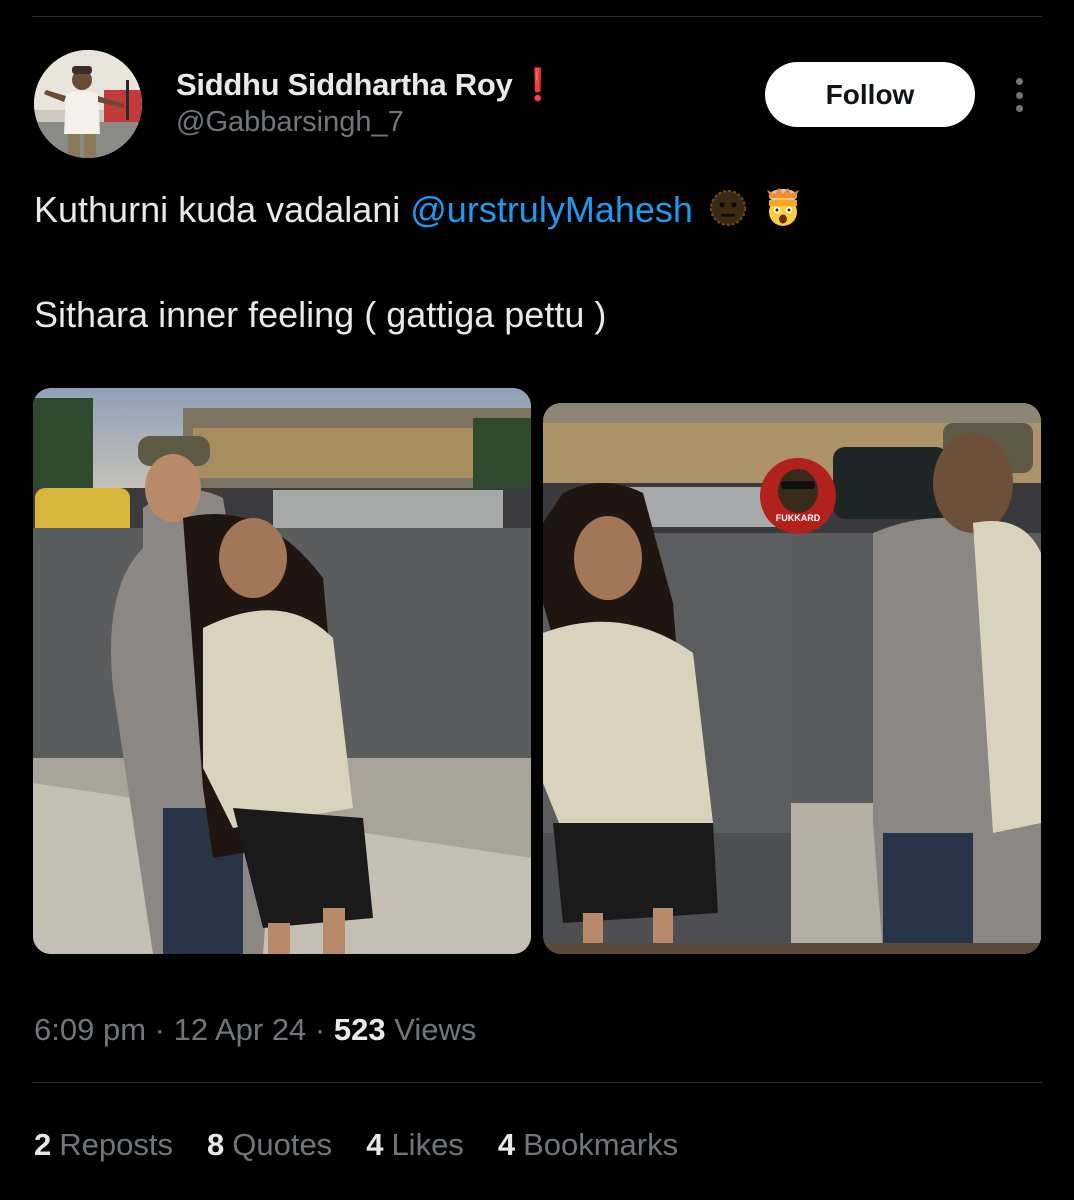 This screenshot has width=1074, height=1200. I want to click on likes-label: Likes, so click(427, 1144).